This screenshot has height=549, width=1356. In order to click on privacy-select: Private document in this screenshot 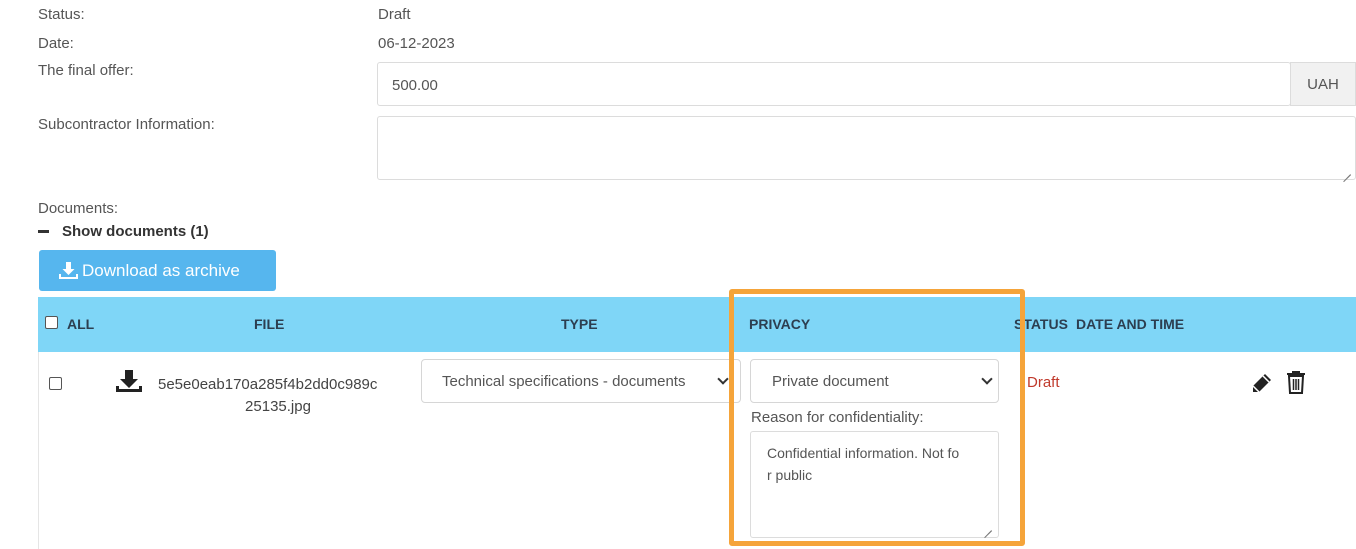, I will do `click(874, 381)`.